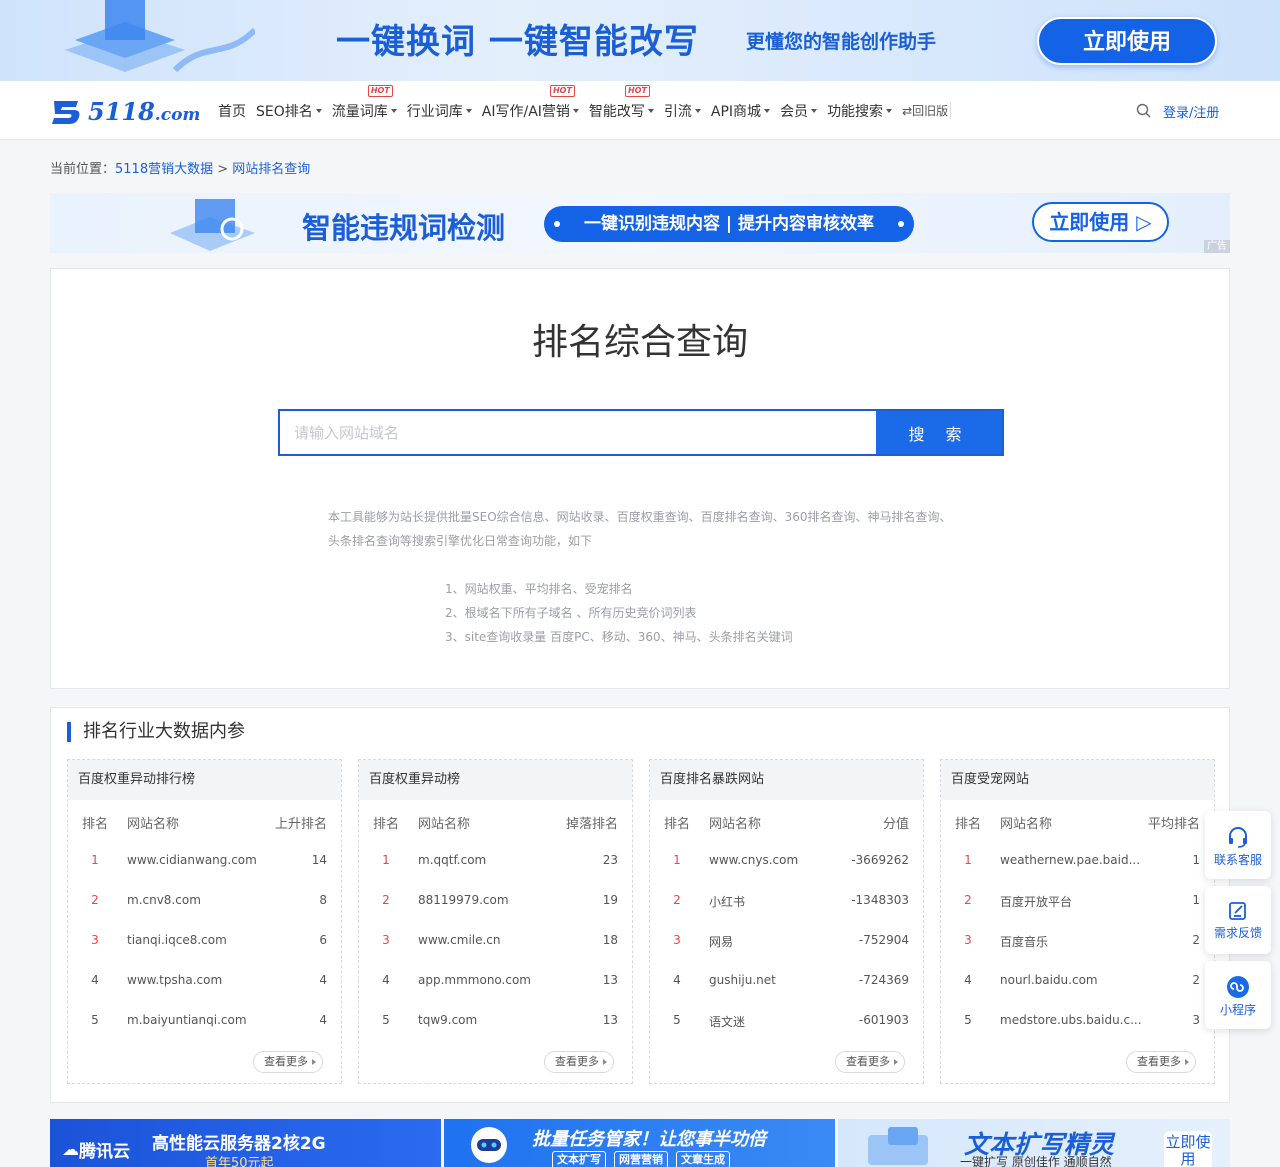 This screenshot has width=1280, height=1167. I want to click on text-expand-ad: 文本扩写精灵 一键扩写 原创佳作 通顺自然 立即使用, so click(1034, 1143).